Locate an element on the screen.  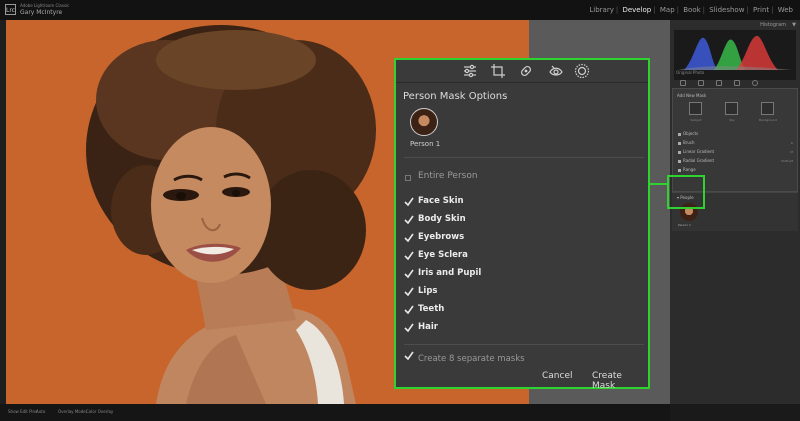
select-background-button is located at coordinates (767, 108).